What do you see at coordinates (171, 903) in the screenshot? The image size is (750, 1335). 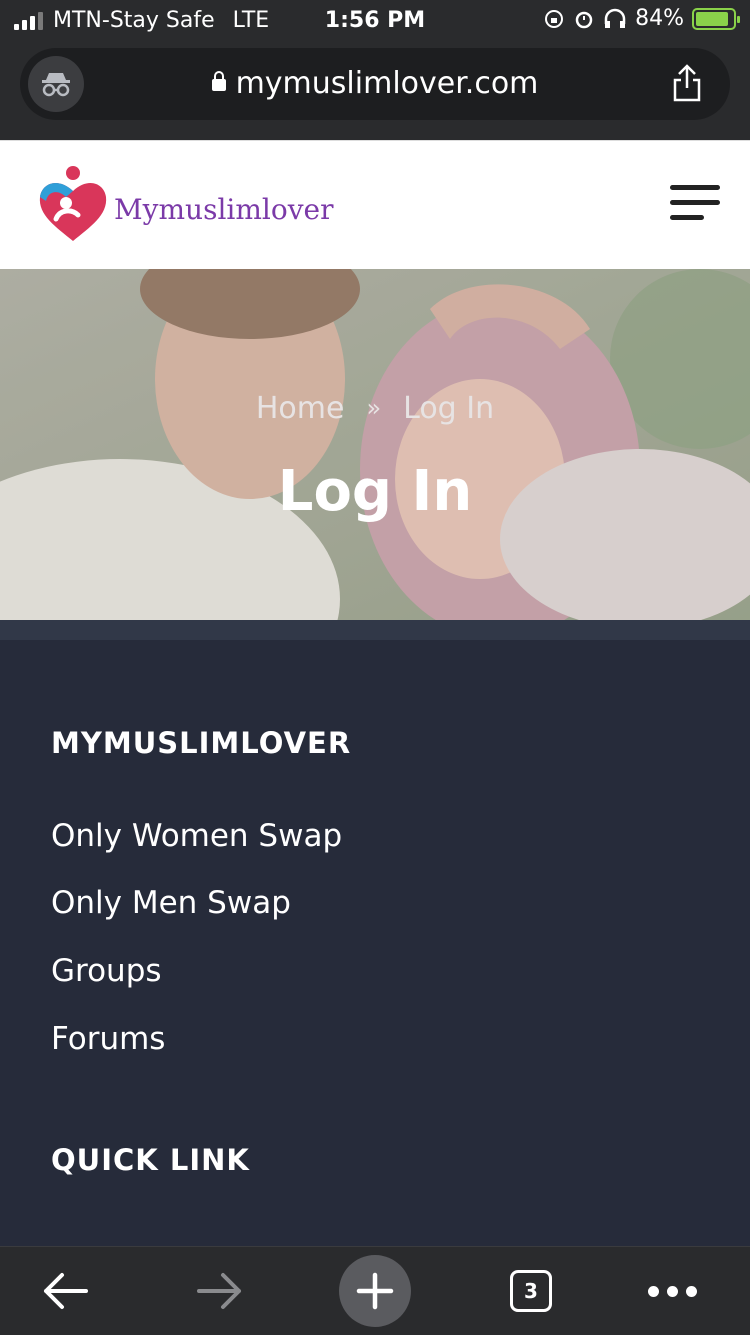 I see `footer-link-only-men-swap: Only Men Swap` at bounding box center [171, 903].